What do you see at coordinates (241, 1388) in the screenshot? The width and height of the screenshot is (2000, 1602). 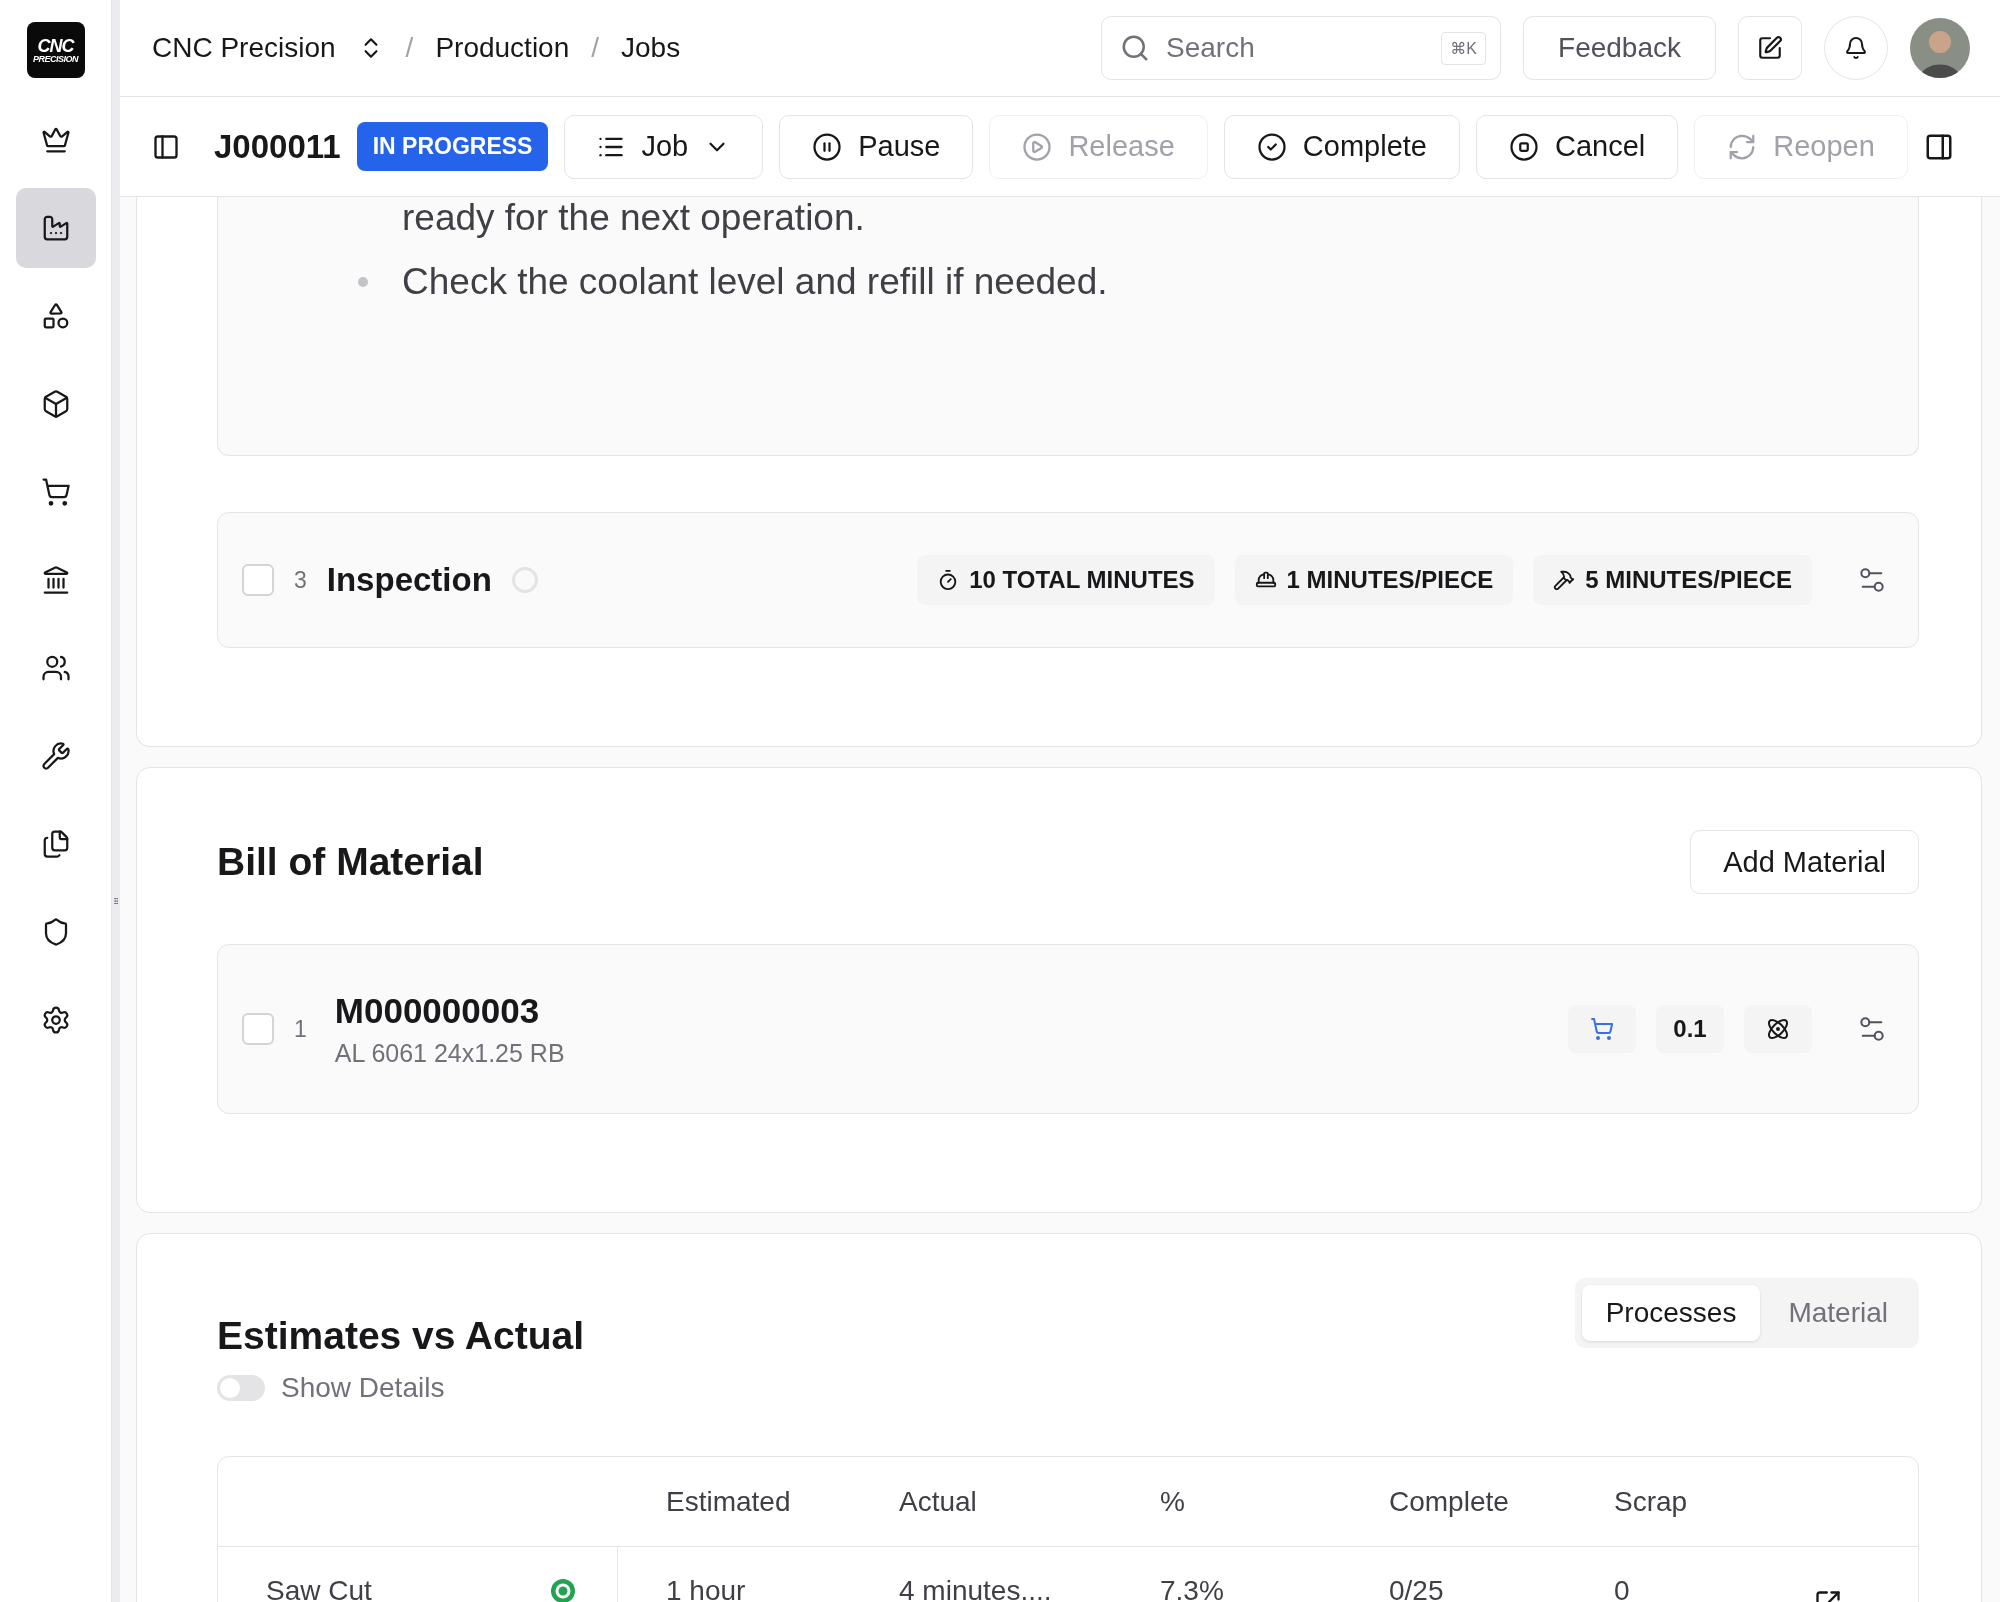 I see `details-toggle` at bounding box center [241, 1388].